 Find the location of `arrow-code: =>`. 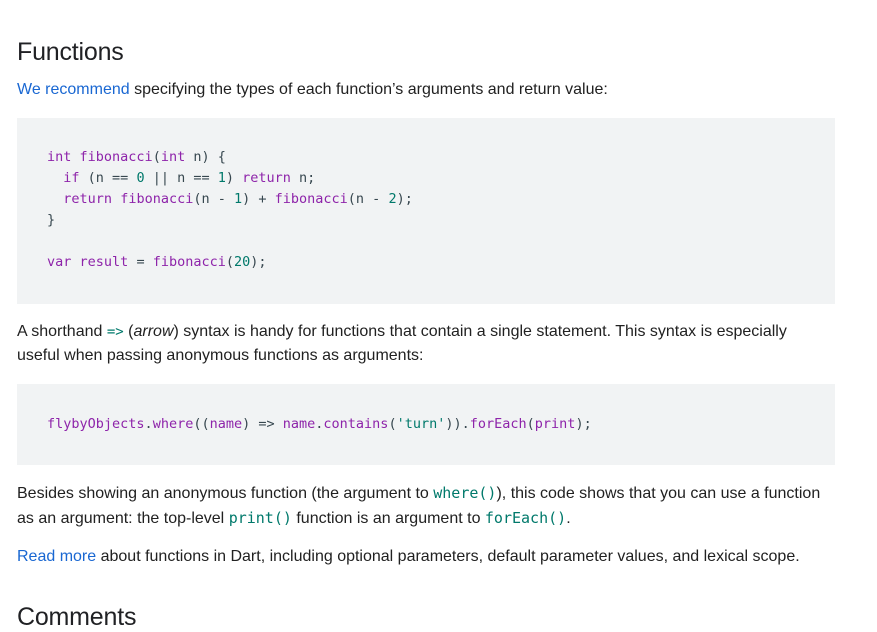

arrow-code: => is located at coordinates (115, 332).